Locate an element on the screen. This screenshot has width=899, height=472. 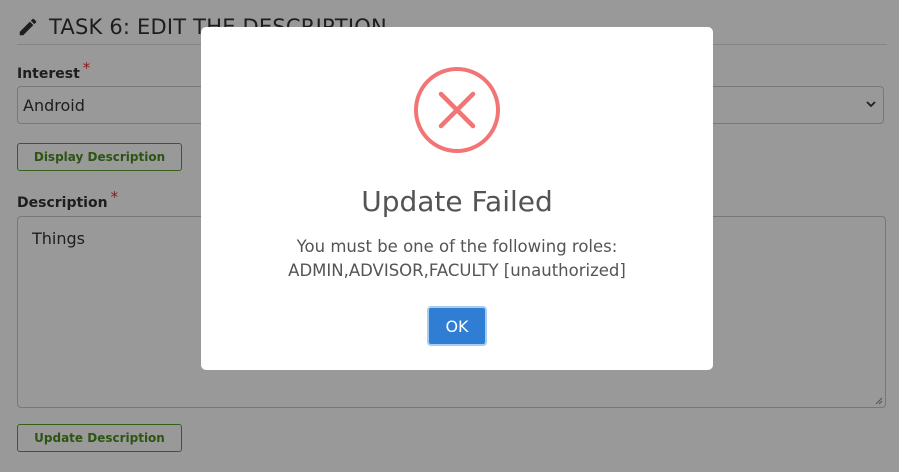
dialog-message-line: ADMIN,ADVISOR,FACULTY [unauthorized] is located at coordinates (457, 270).